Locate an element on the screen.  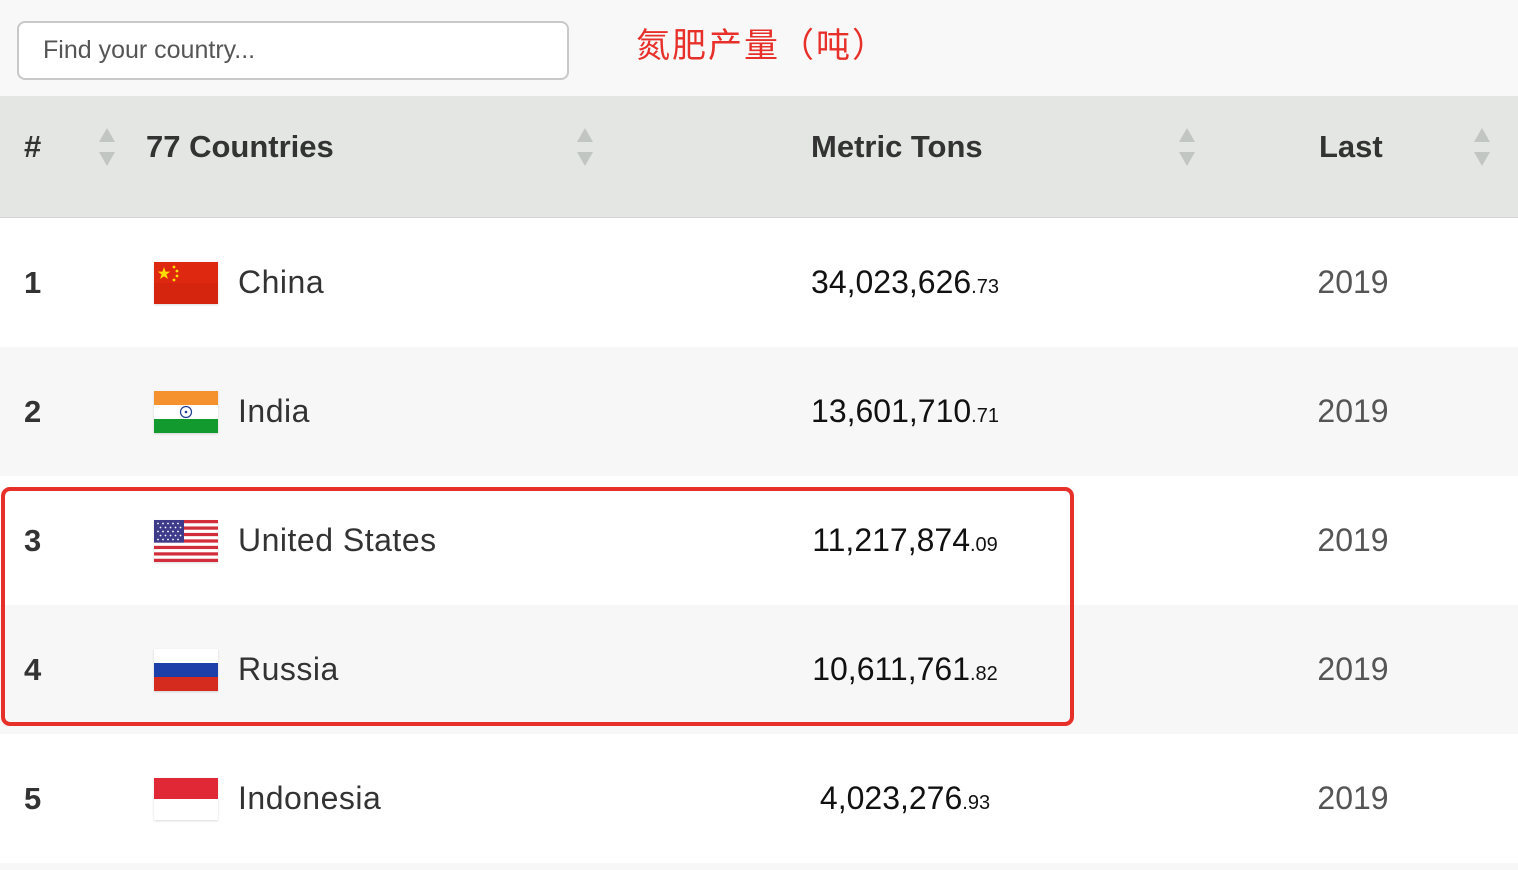
search-input is located at coordinates (293, 50).